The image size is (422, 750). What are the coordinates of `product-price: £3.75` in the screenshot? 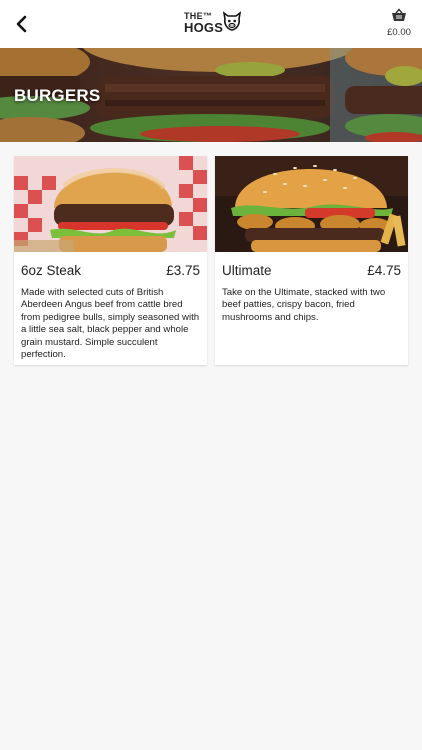 It's located at (183, 270).